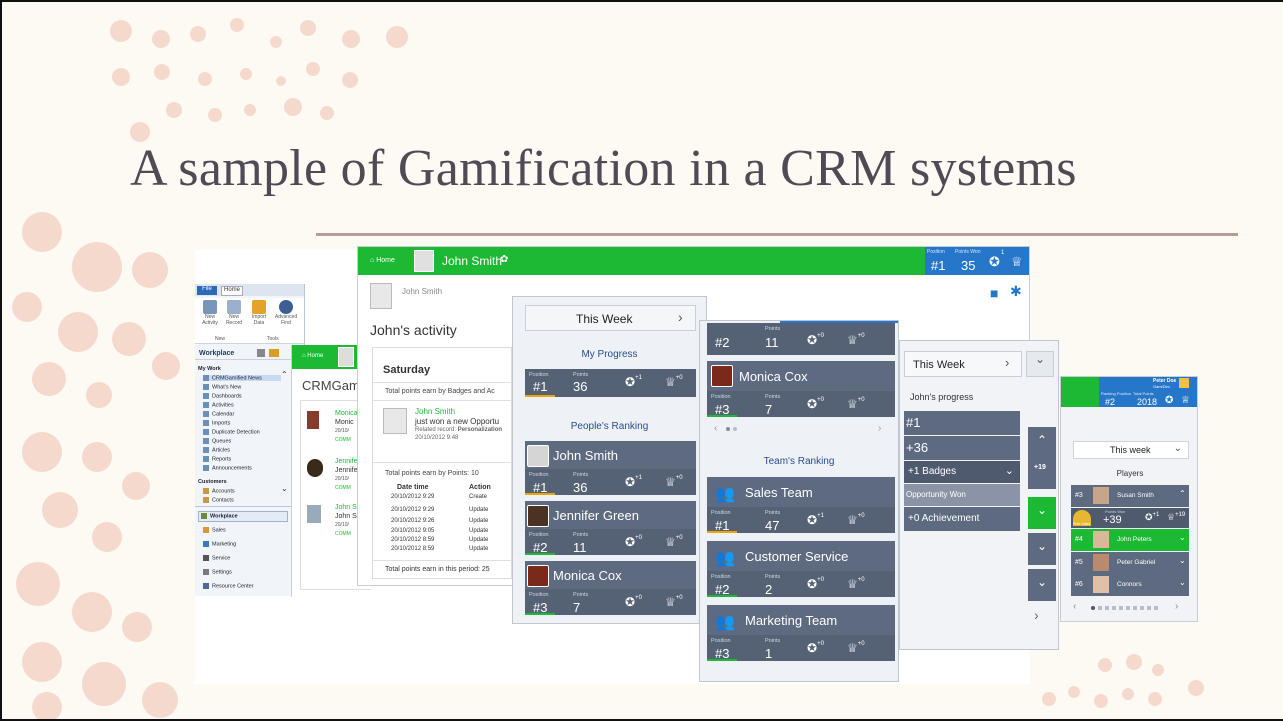 This screenshot has width=1283, height=721. Describe the element at coordinates (1128, 608) in the screenshot. I see `pager-dots` at that location.